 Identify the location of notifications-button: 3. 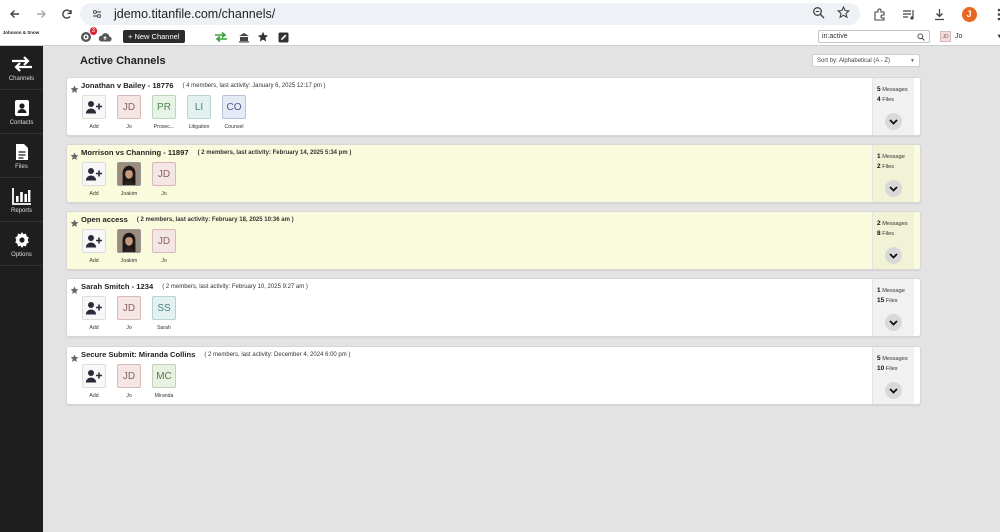
(88, 35).